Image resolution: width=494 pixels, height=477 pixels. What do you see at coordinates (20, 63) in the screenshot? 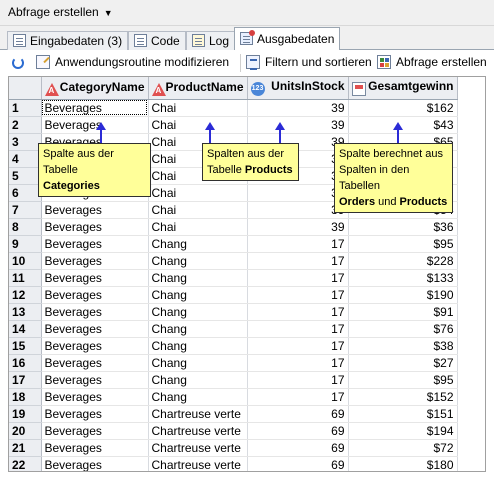
I see `refresh-button` at bounding box center [20, 63].